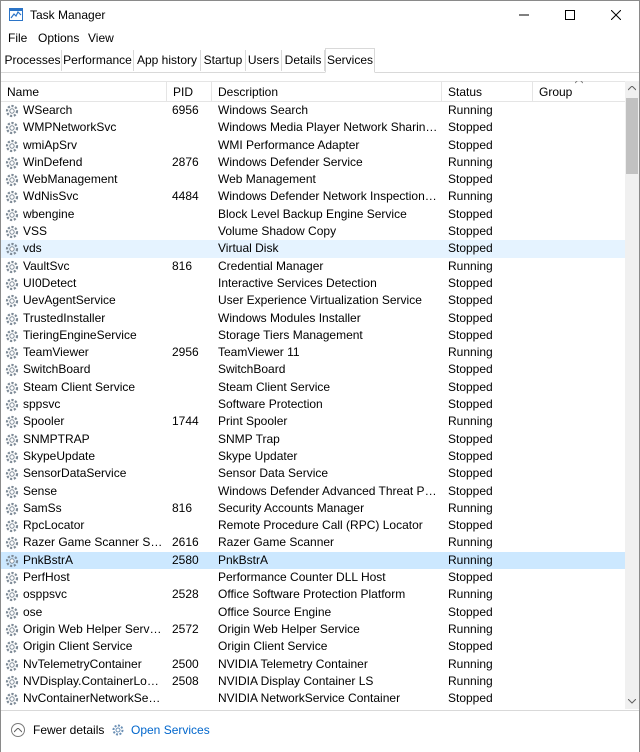 This screenshot has width=640, height=752. Describe the element at coordinates (185, 421) in the screenshot. I see `pid-cell: 1744` at that location.